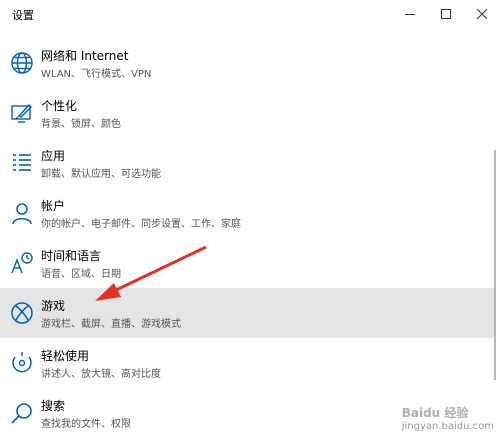  What do you see at coordinates (247, 63) in the screenshot?
I see `category-network: 网络和 Internet WLAN、飞行模式、VPN` at bounding box center [247, 63].